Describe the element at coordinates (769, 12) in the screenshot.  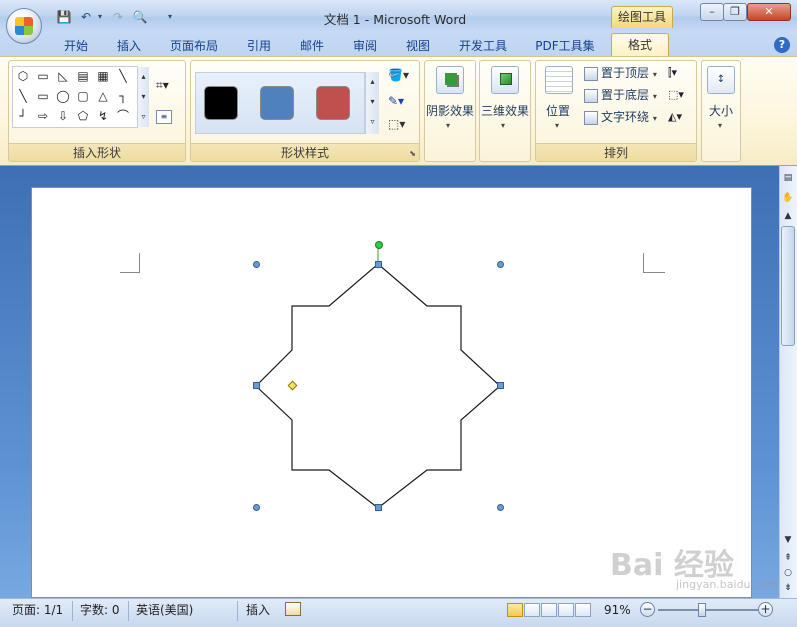
I see `close-button: ✕` at that location.